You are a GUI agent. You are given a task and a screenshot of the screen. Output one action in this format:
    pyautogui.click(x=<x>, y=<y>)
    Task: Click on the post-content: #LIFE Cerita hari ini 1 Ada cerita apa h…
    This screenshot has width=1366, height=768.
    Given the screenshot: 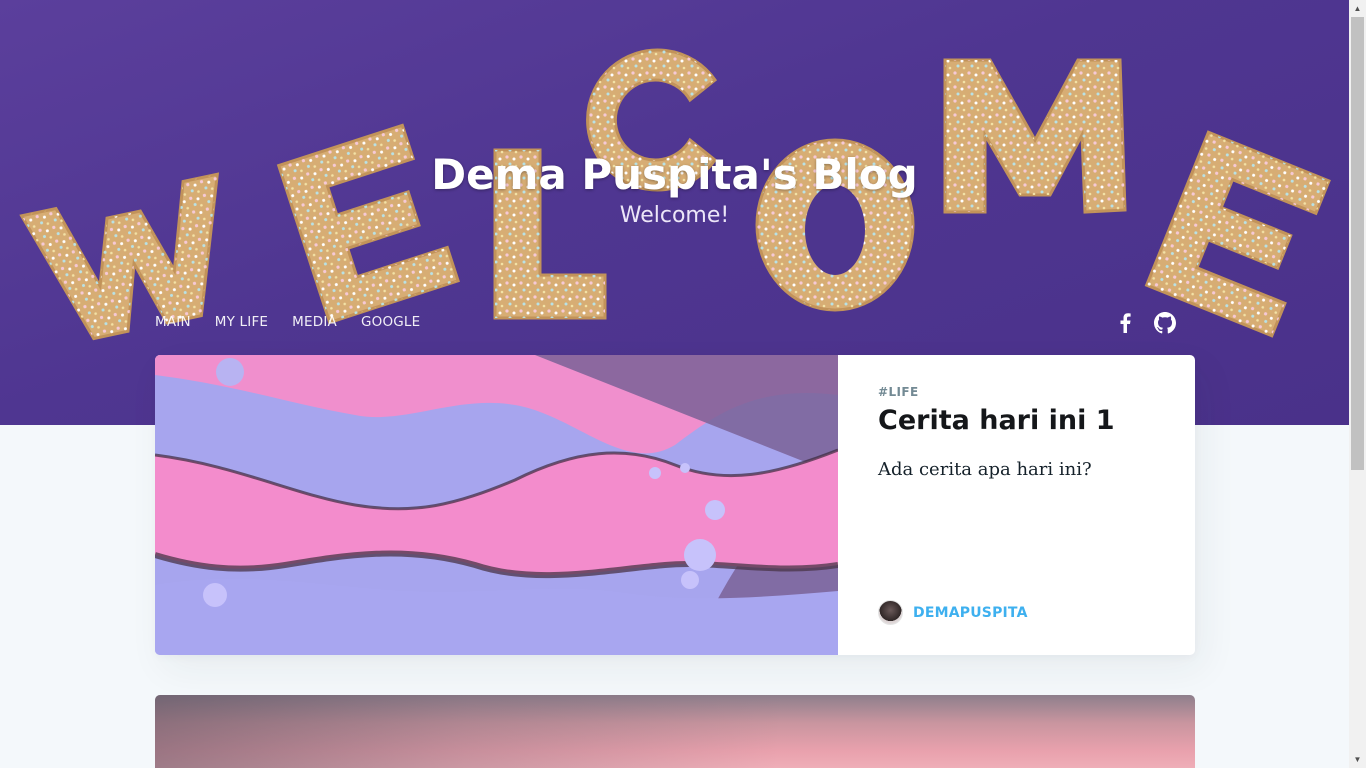 What is the action you would take?
    pyautogui.click(x=1016, y=505)
    